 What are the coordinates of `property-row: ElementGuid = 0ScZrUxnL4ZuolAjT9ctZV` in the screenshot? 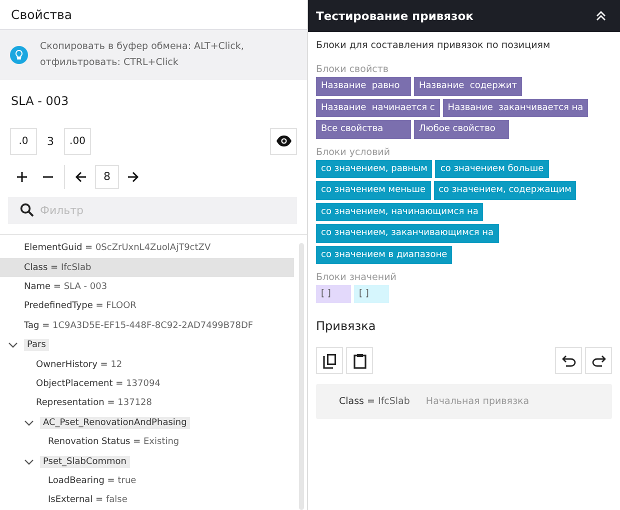 It's located at (117, 248).